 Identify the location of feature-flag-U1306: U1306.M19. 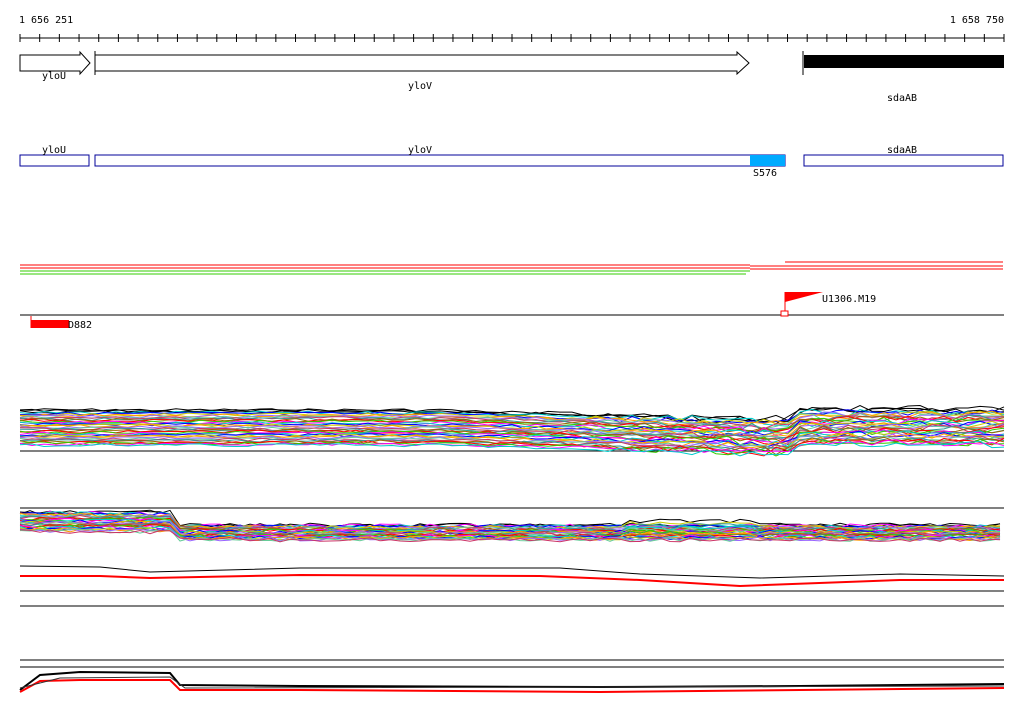
(828, 304).